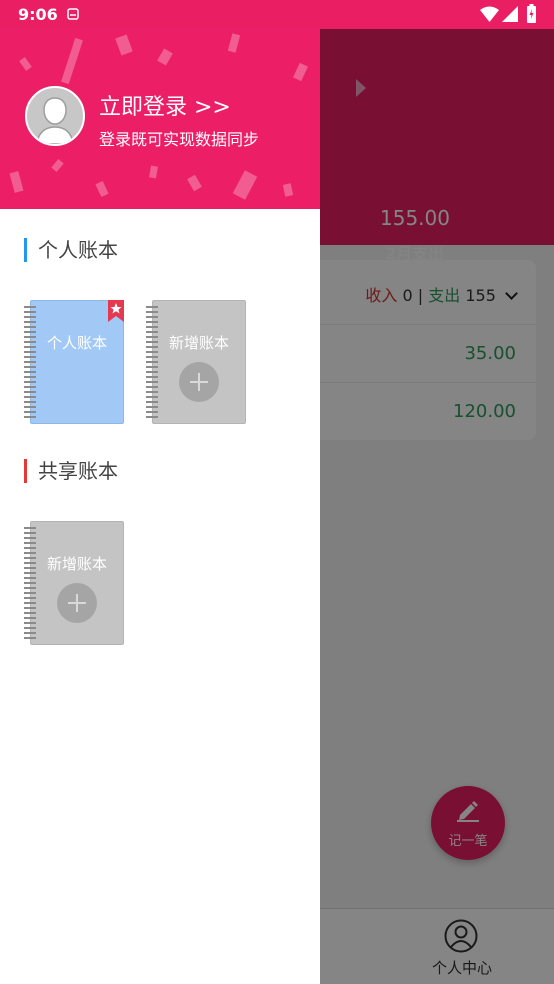 This screenshot has width=554, height=984. I want to click on add-personal-book-button: 新增账本, so click(196, 362).